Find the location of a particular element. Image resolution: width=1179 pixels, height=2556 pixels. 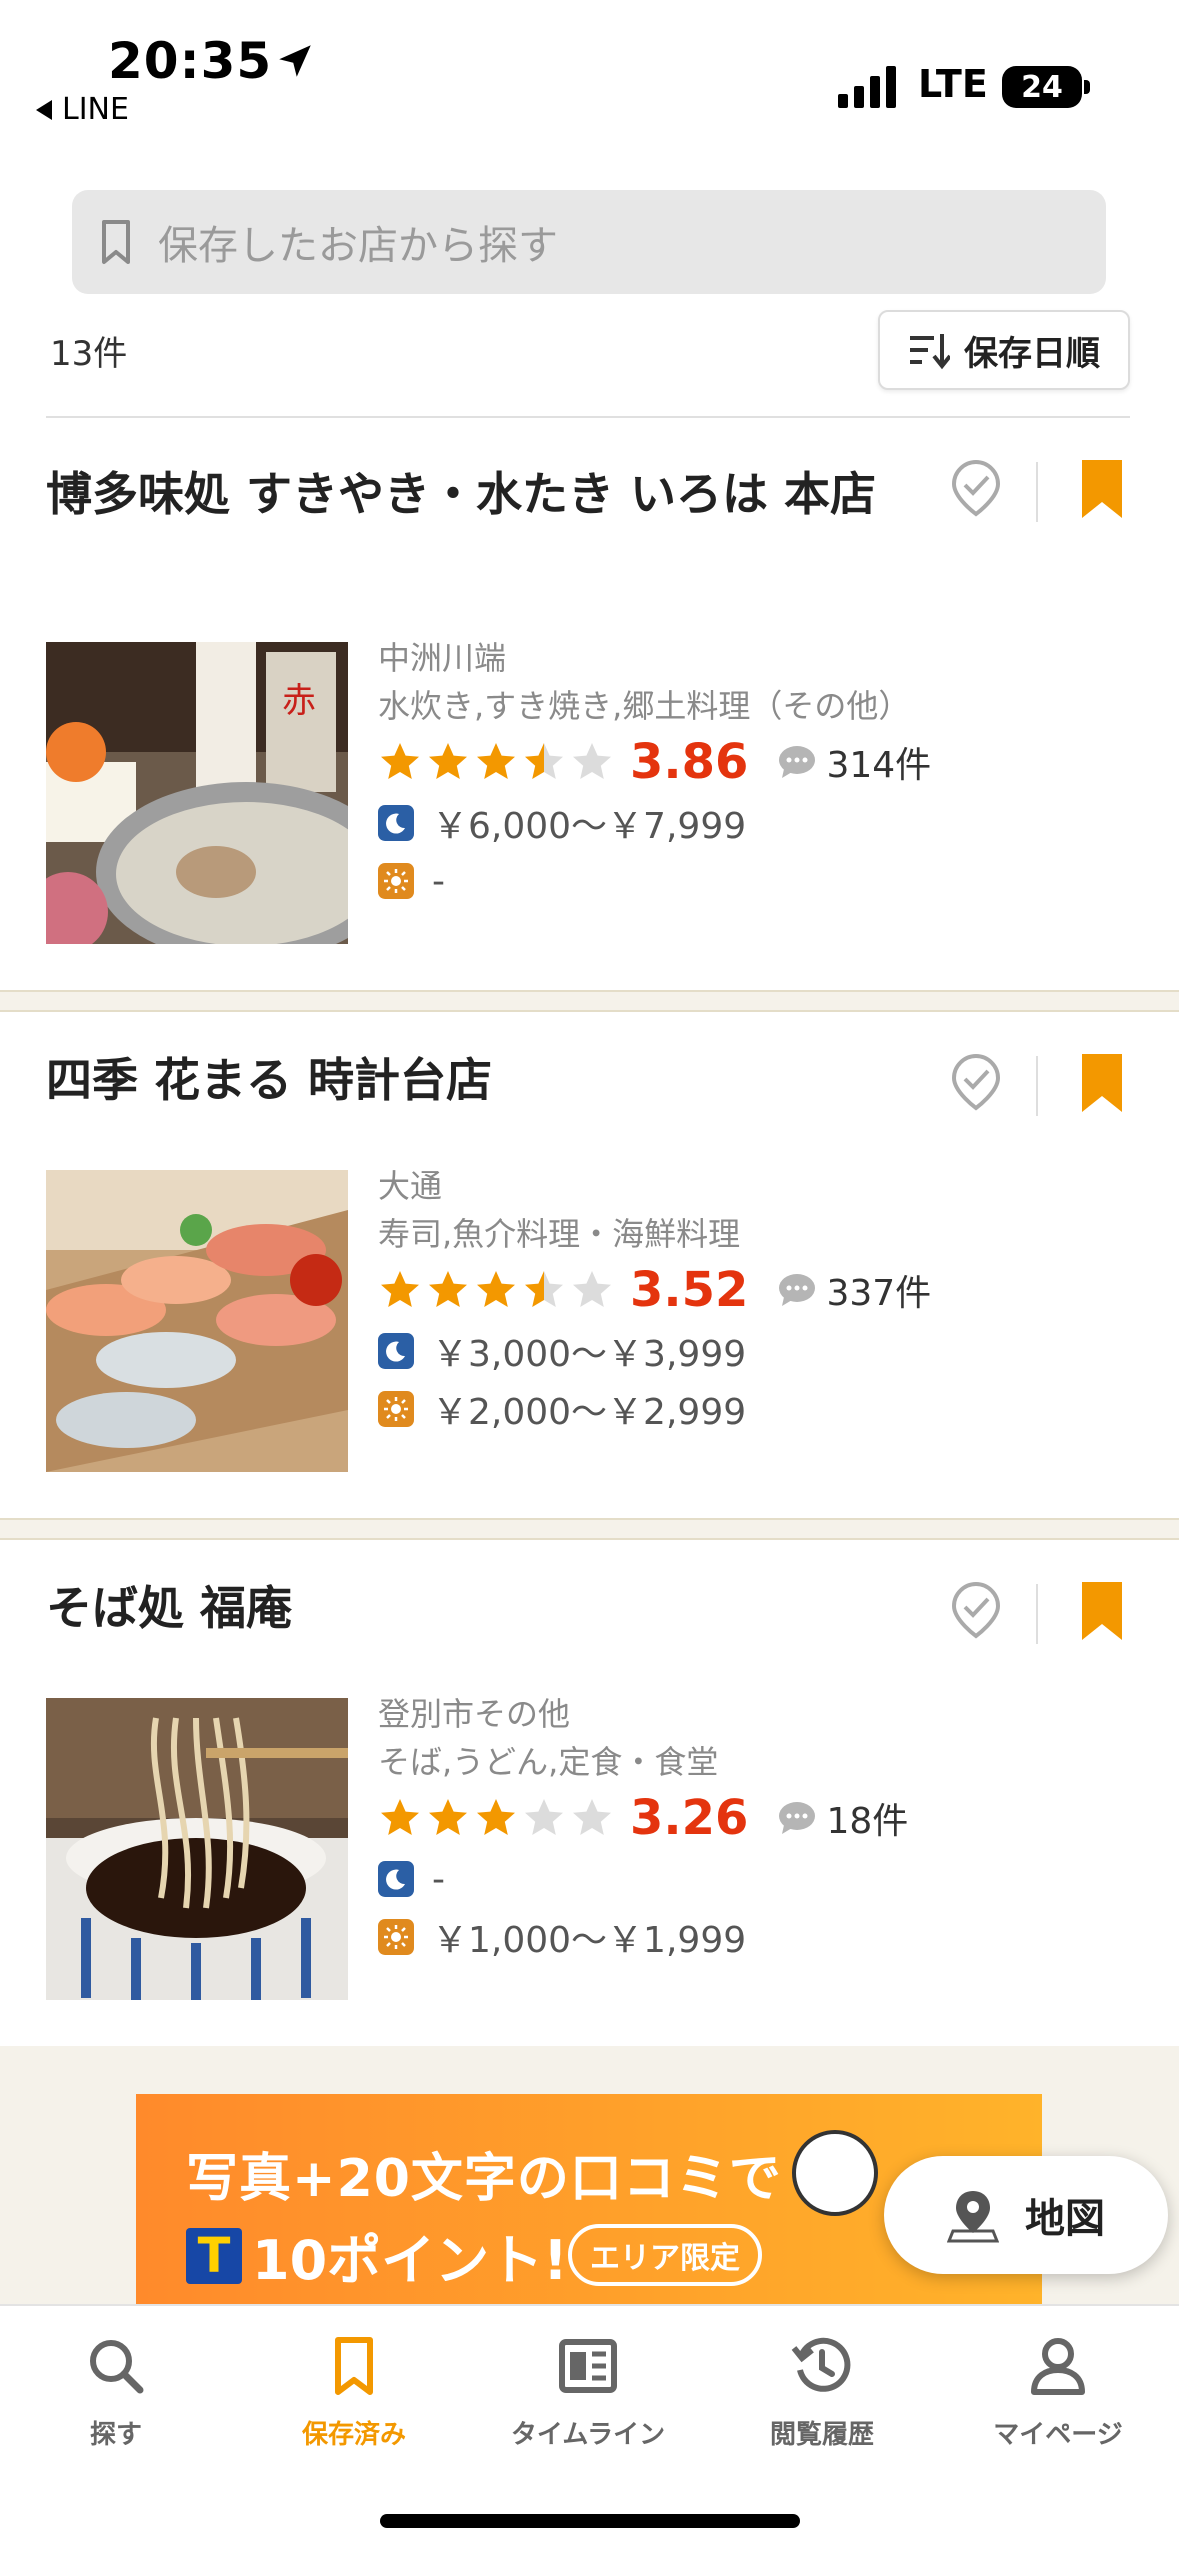

bookmark-outline-icon is located at coordinates (116, 242).